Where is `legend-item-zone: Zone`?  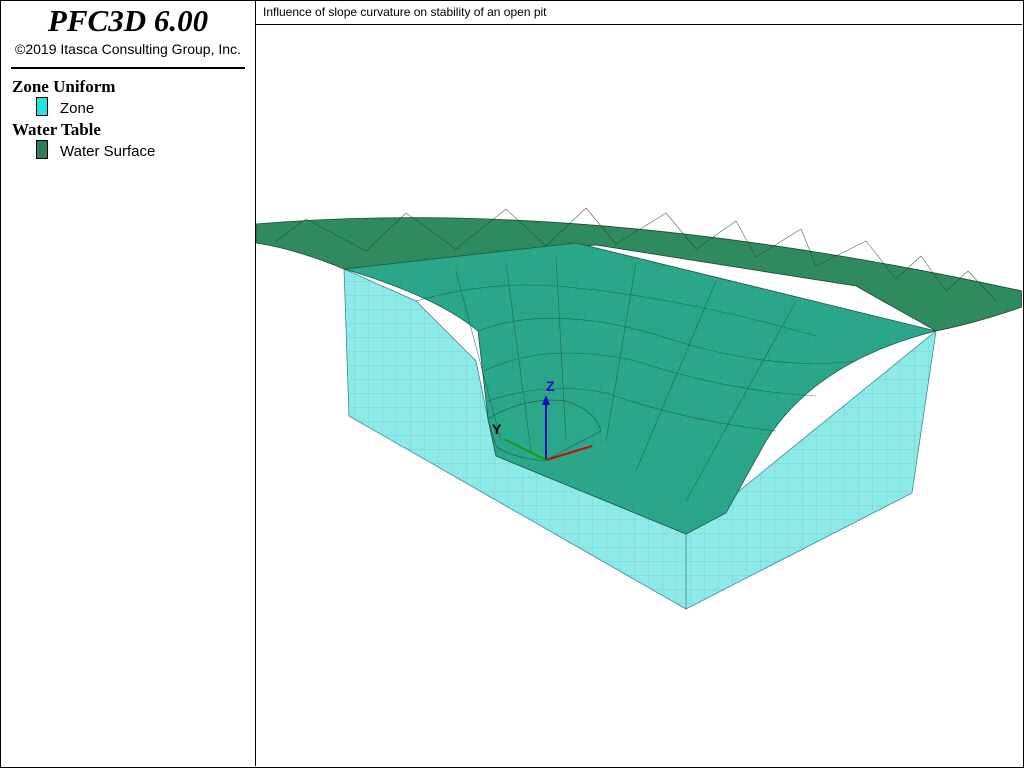
legend-item-zone: Zone is located at coordinates (77, 108).